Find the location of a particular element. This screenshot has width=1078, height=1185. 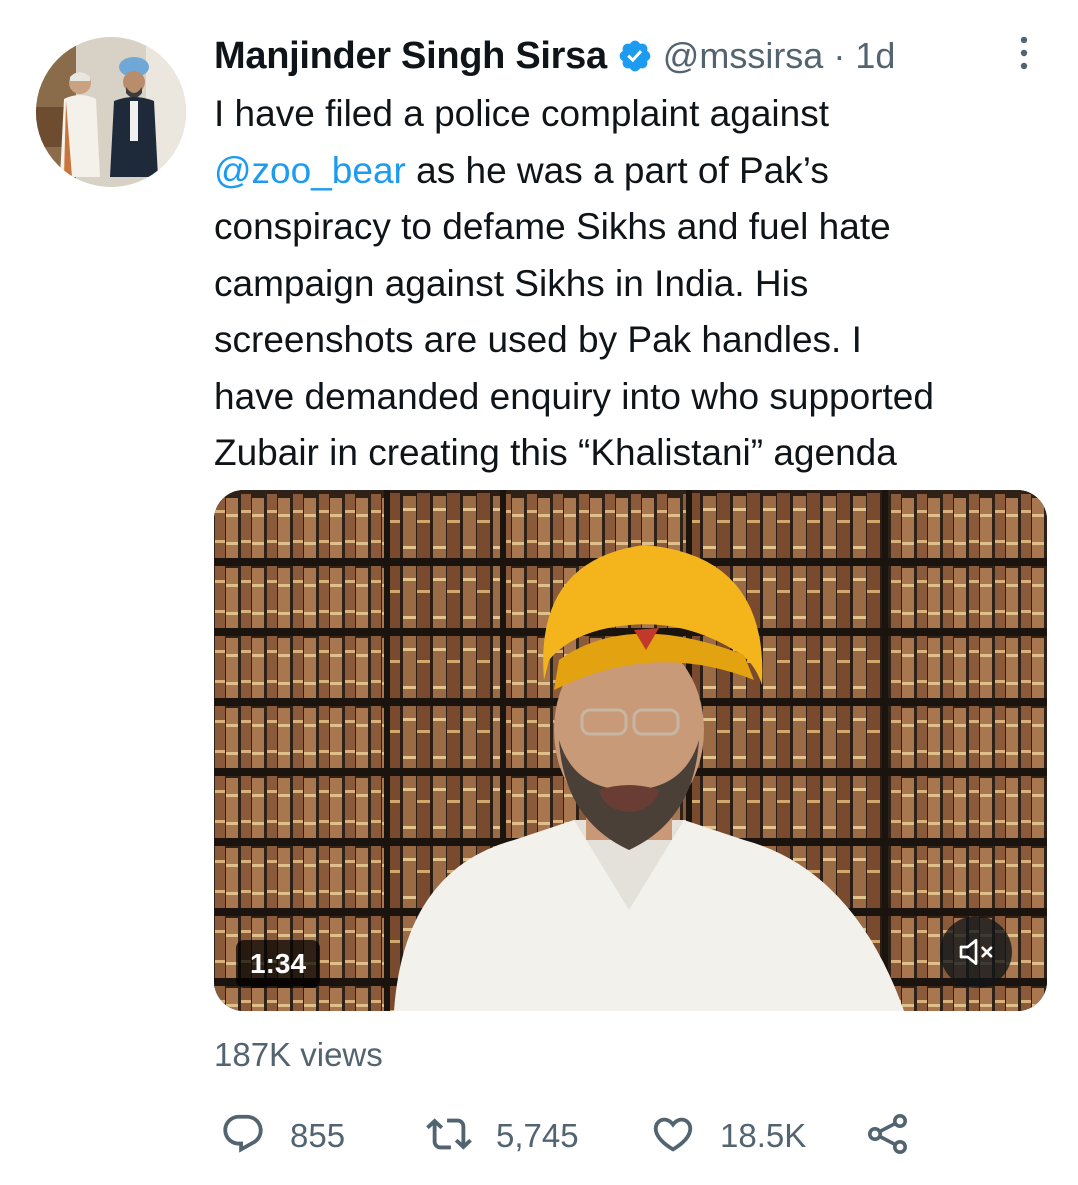

share-button is located at coordinates (888, 1136).